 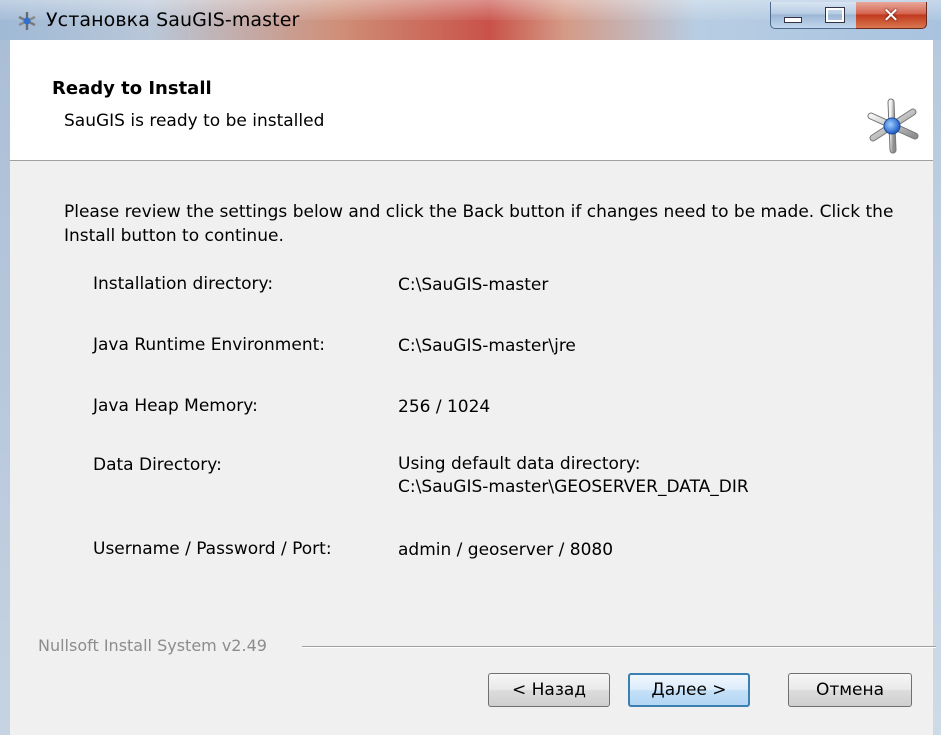 What do you see at coordinates (132, 88) in the screenshot?
I see `page-title: Ready to Install` at bounding box center [132, 88].